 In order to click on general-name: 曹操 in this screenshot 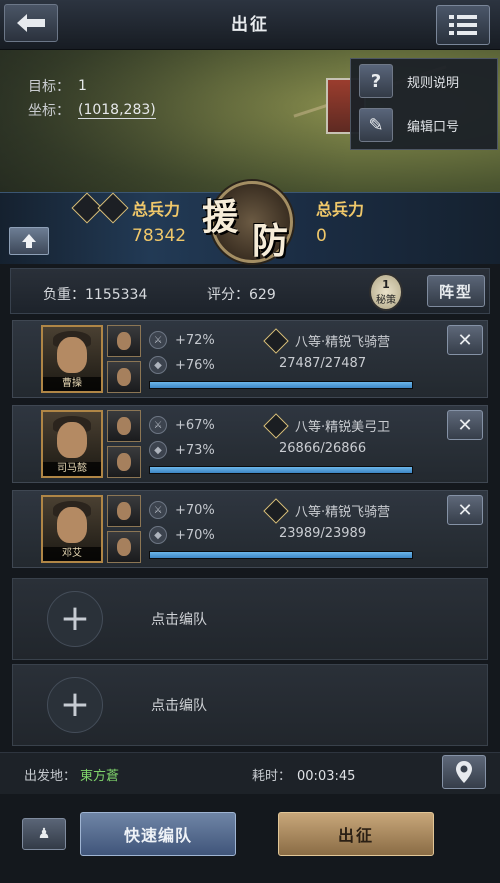, I will do `click(72, 384)`.